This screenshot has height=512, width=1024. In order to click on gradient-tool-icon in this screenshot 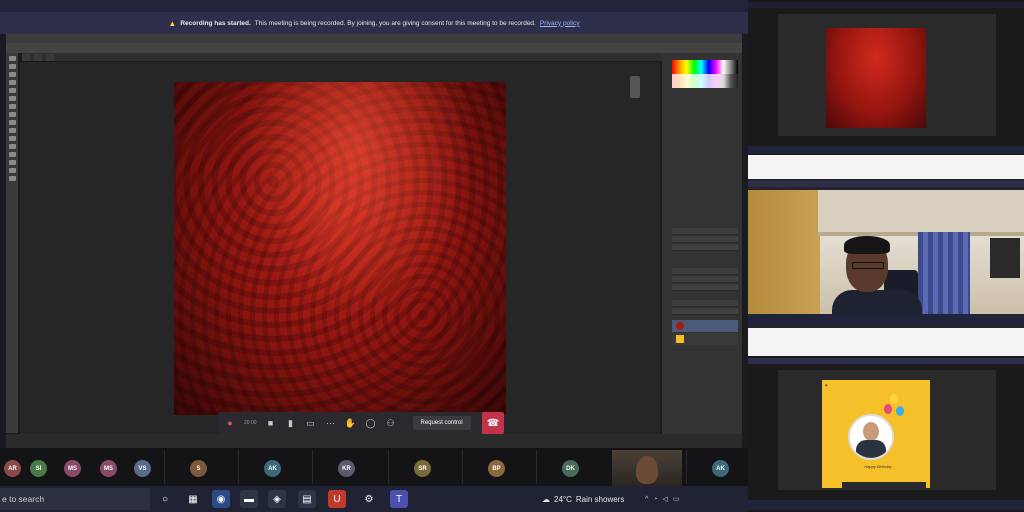, I will do `click(12, 122)`.